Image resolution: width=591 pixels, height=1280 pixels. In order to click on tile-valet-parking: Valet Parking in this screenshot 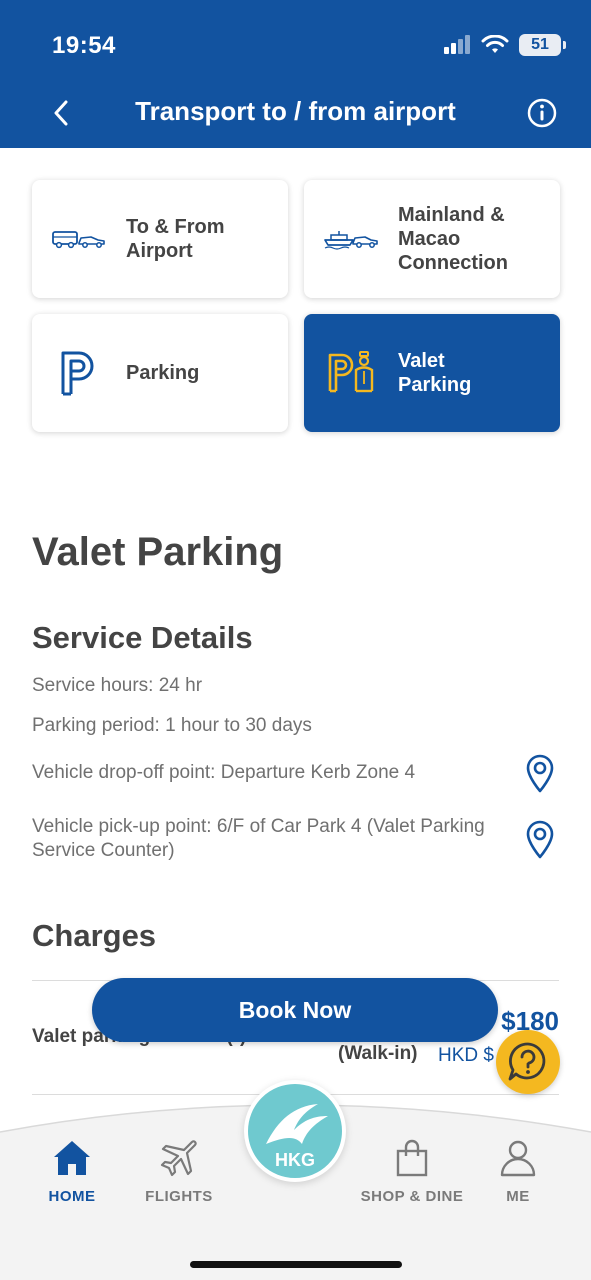, I will do `click(432, 373)`.